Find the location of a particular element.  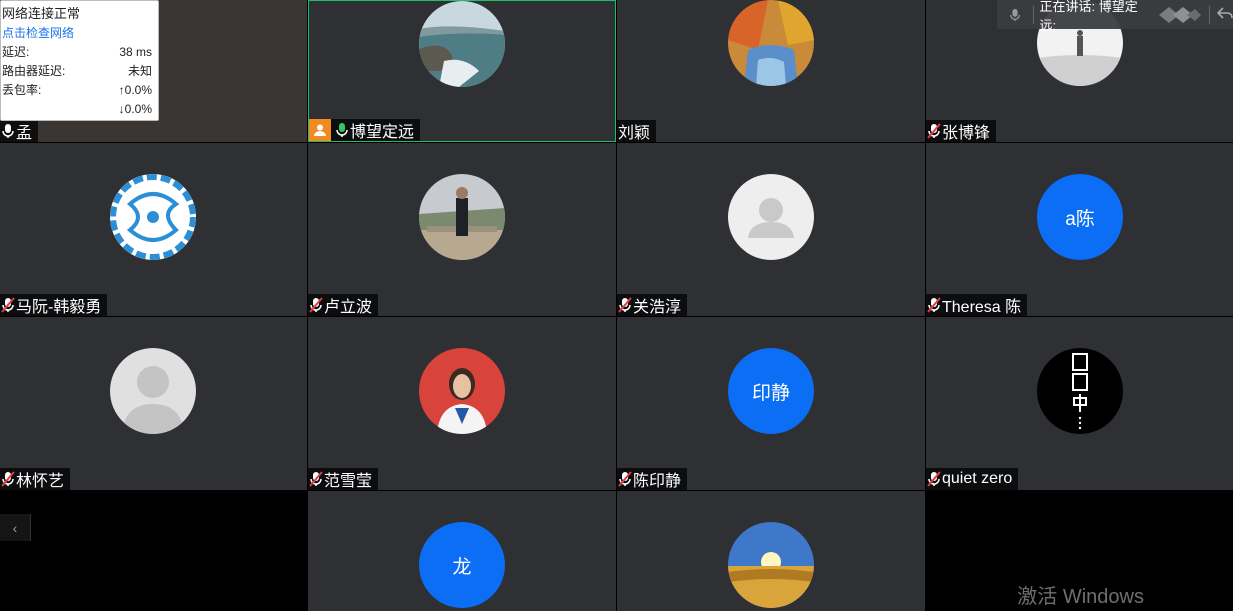

network-status-title: 网络连接正常 is located at coordinates (41, 13).